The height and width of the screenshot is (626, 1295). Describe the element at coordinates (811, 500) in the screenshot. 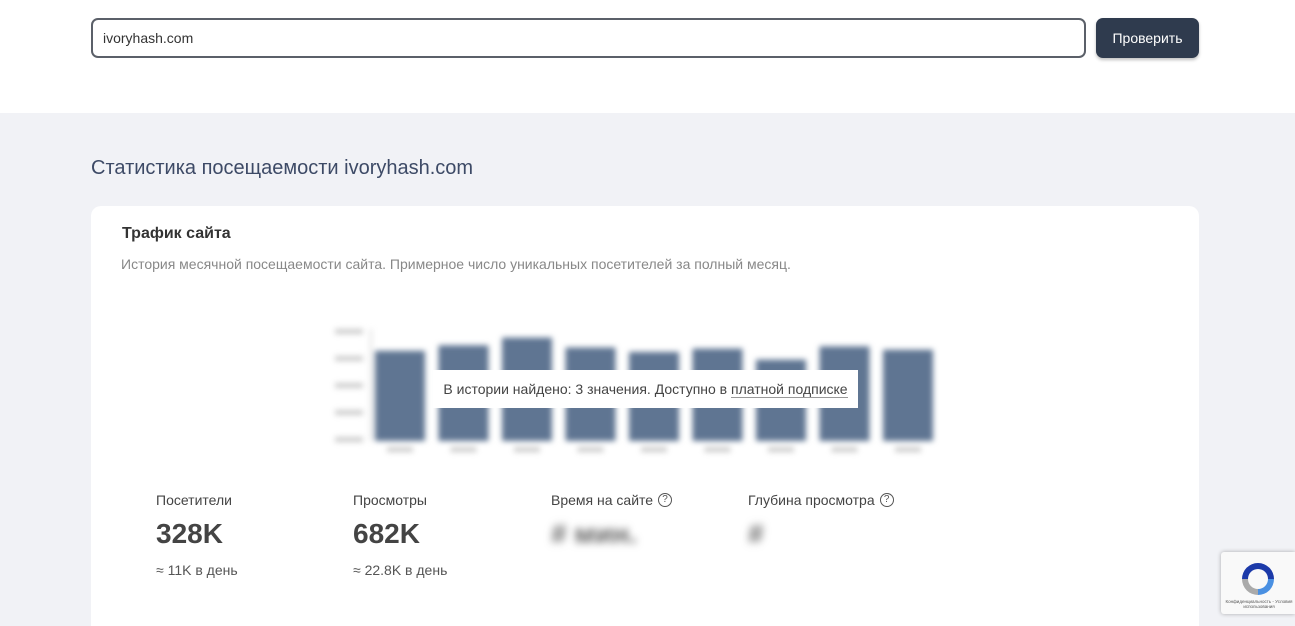

I see `metric-label-text: Глубина просмотра` at that location.